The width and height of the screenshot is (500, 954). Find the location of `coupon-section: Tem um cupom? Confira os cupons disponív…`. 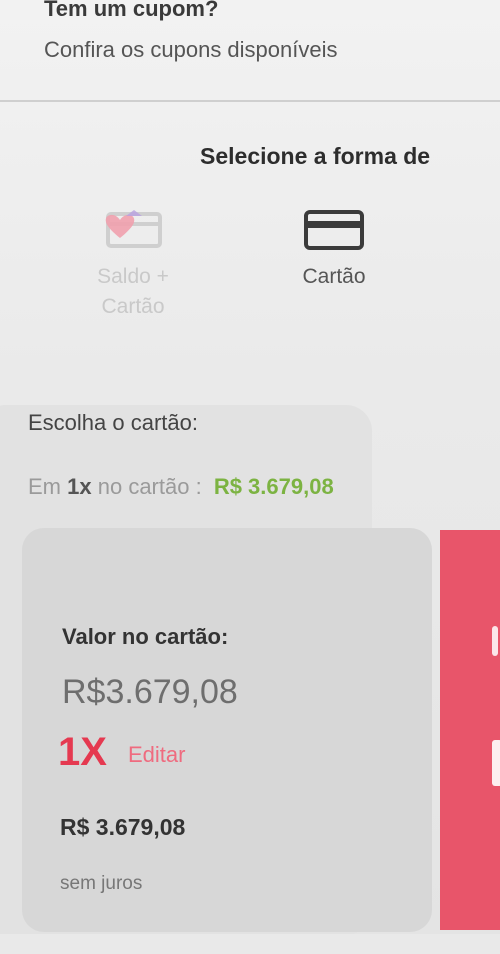

coupon-section: Tem um cupom? Confira os cupons disponív… is located at coordinates (250, 51).